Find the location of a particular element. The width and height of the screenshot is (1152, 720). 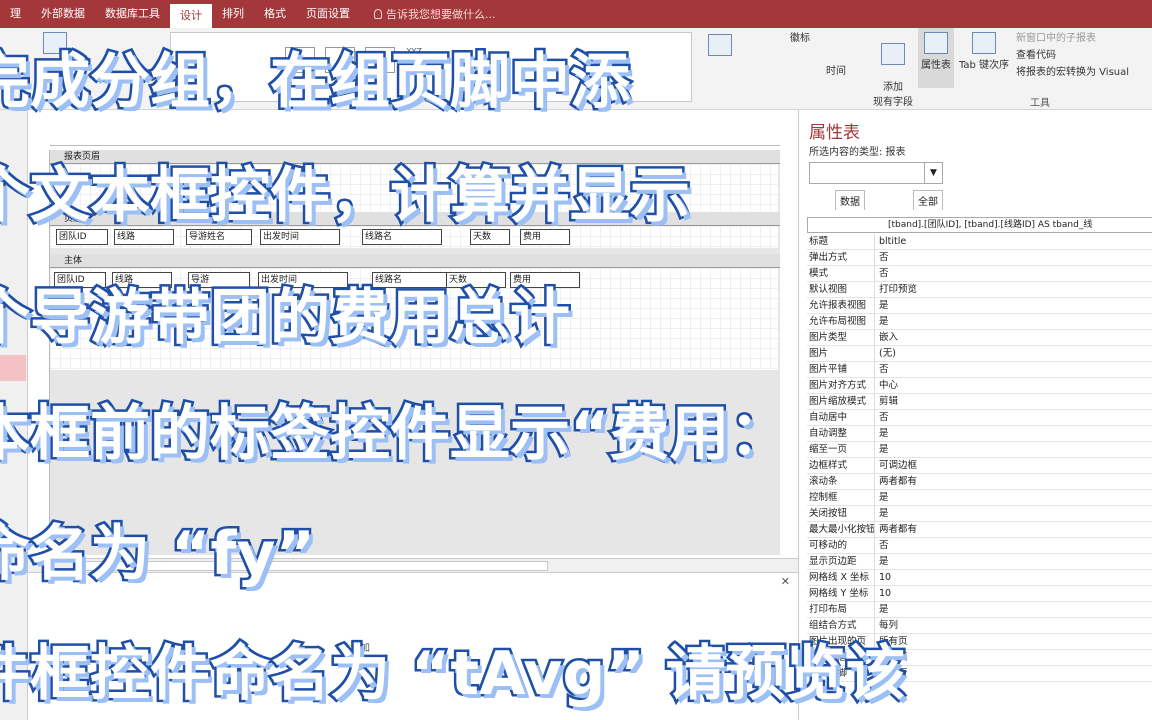

caption-line-5: 命名为 “fy” is located at coordinates (158, 554).